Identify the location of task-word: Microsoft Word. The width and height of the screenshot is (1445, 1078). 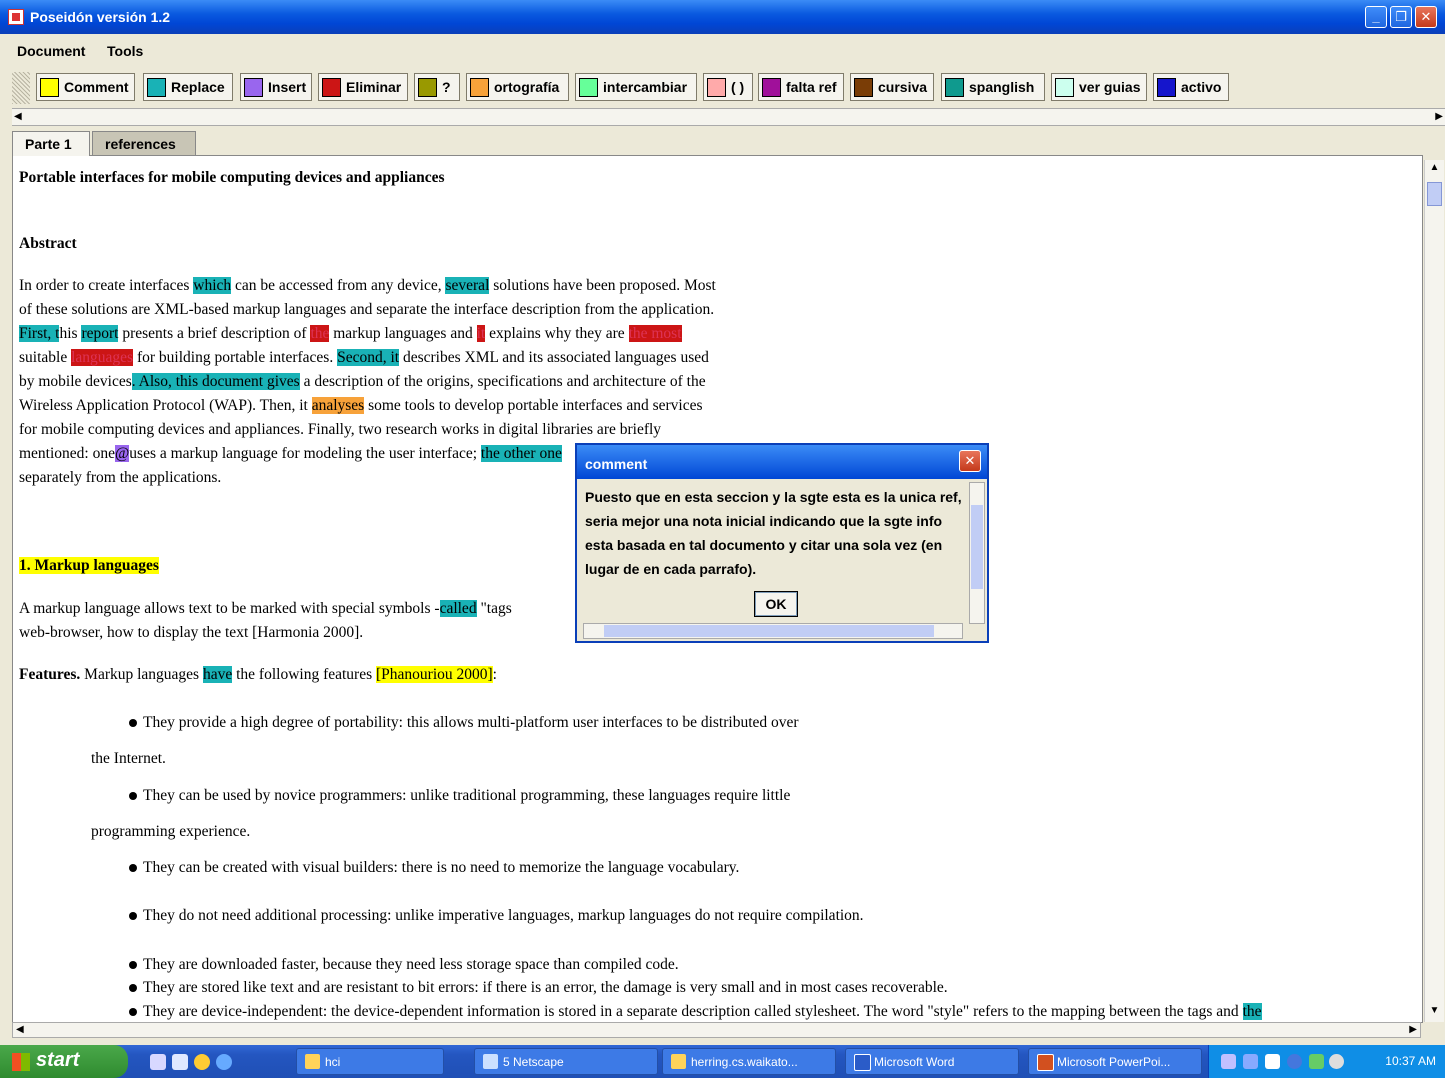
(932, 1061).